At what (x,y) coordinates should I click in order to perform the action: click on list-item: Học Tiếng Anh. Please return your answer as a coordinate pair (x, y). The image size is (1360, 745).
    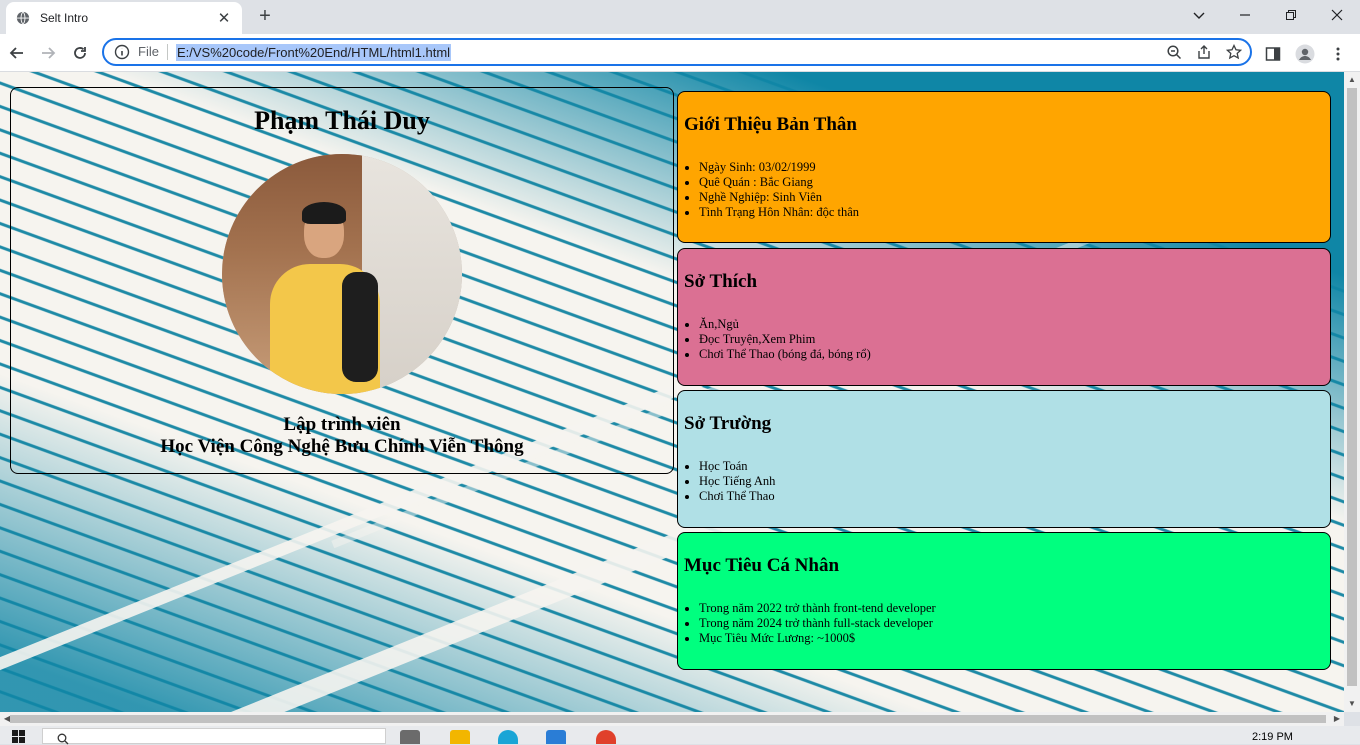
    Looking at the image, I should click on (1011, 481).